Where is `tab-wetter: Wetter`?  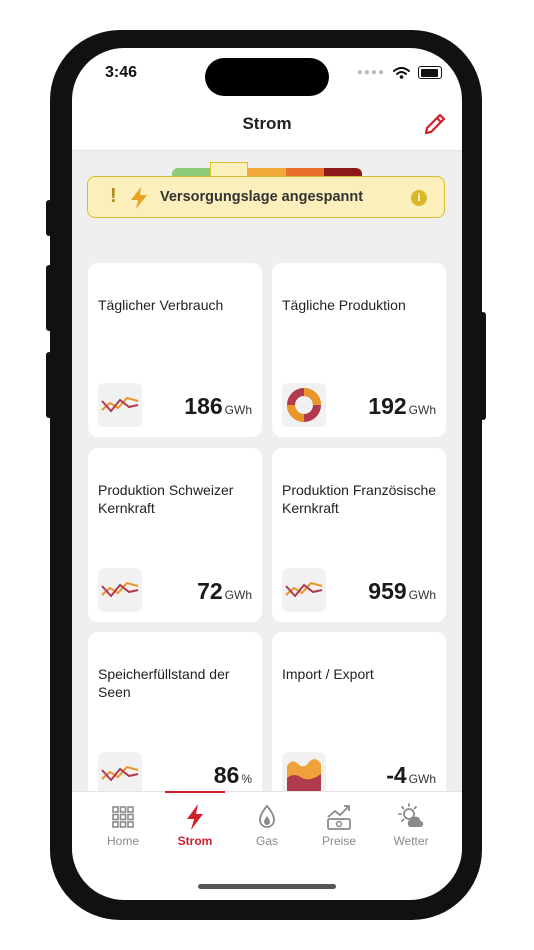 tab-wetter: Wetter is located at coordinates (411, 825).